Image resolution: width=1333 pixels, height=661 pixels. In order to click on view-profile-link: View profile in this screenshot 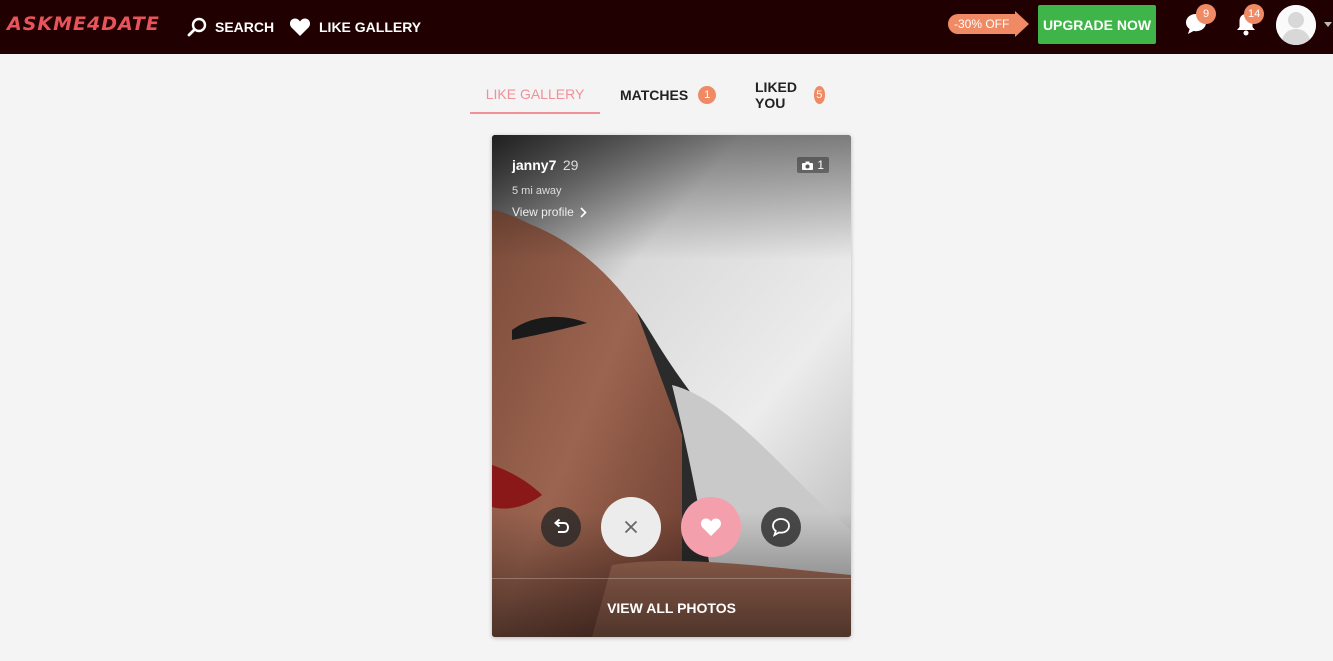, I will do `click(549, 212)`.